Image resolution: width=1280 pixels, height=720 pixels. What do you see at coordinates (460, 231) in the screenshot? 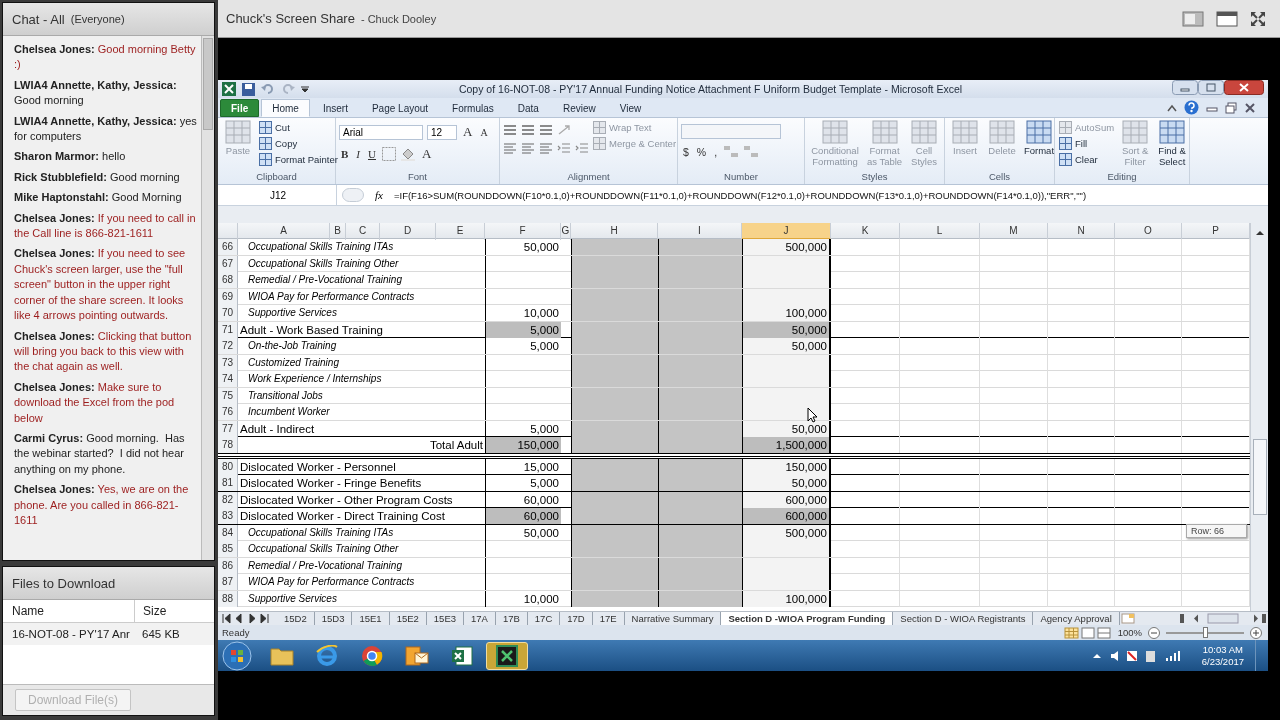
I see `column-header: E` at bounding box center [460, 231].